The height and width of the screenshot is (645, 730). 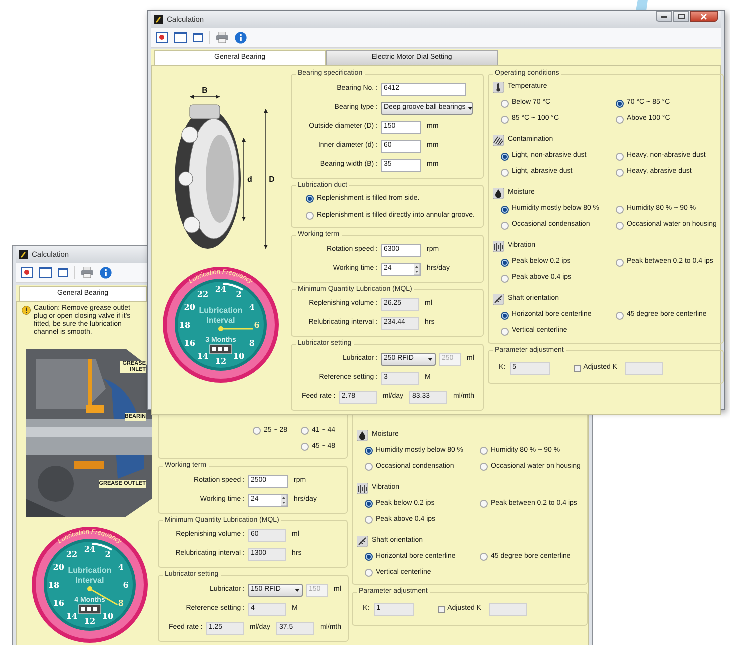 I want to click on dimension-label: D, so click(x=272, y=179).